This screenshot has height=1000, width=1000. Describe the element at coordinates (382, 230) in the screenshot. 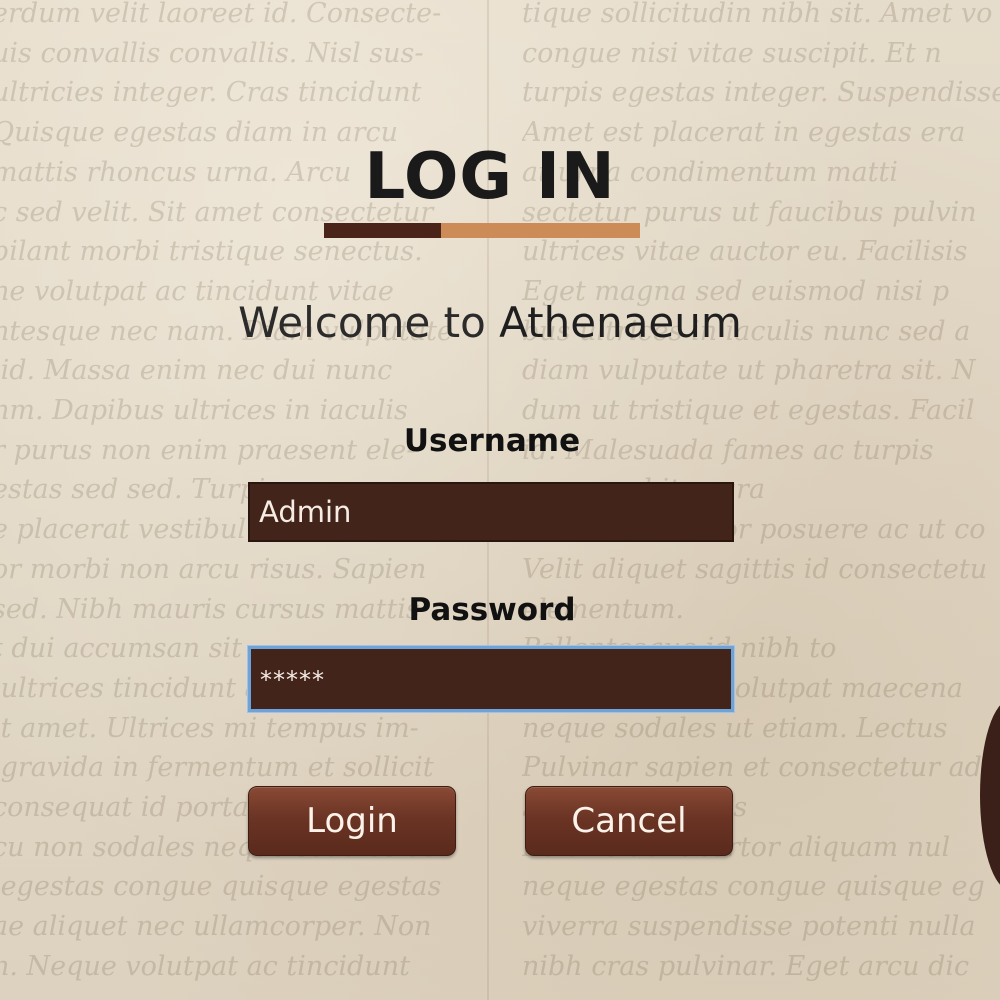

I see `title-underline-dark` at that location.